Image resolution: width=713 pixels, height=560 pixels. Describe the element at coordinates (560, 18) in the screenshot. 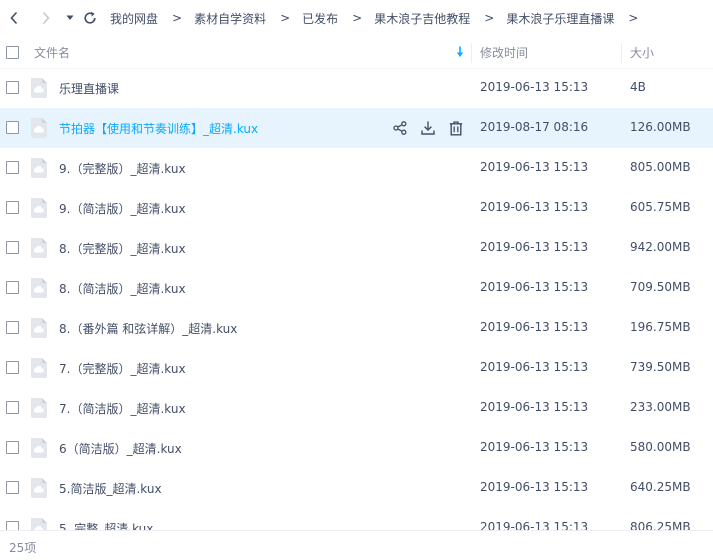

I see `breadcrumb-item: 果木浪子乐理直播课` at that location.